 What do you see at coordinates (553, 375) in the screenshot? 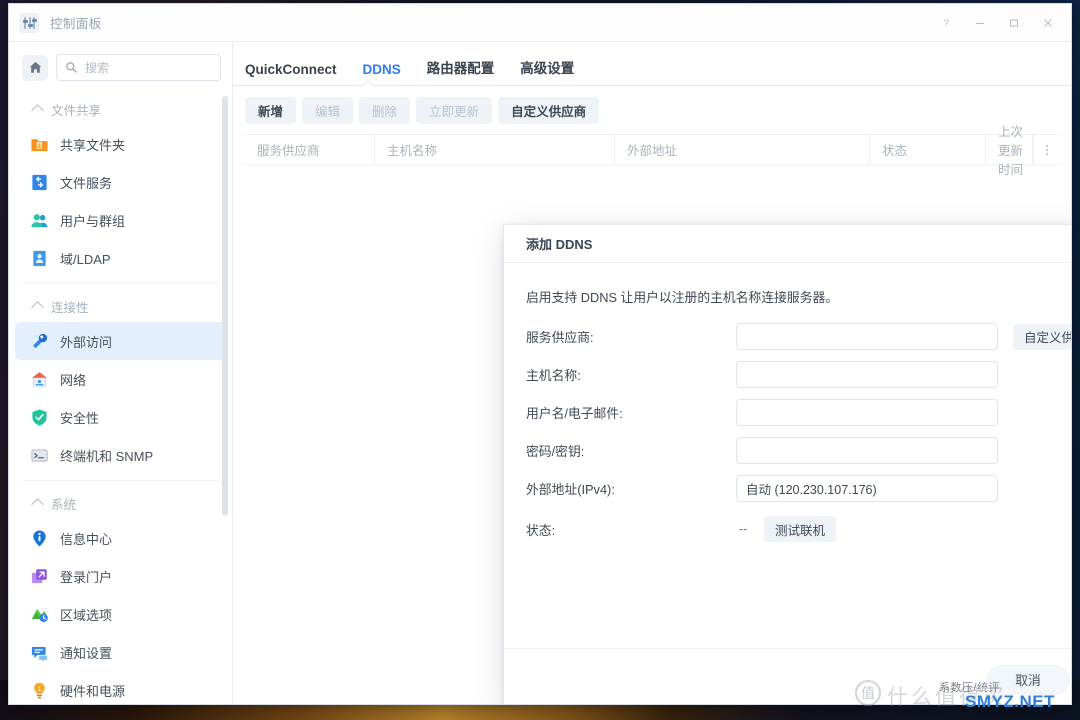
I see `label-hostname: 主机名称:` at bounding box center [553, 375].